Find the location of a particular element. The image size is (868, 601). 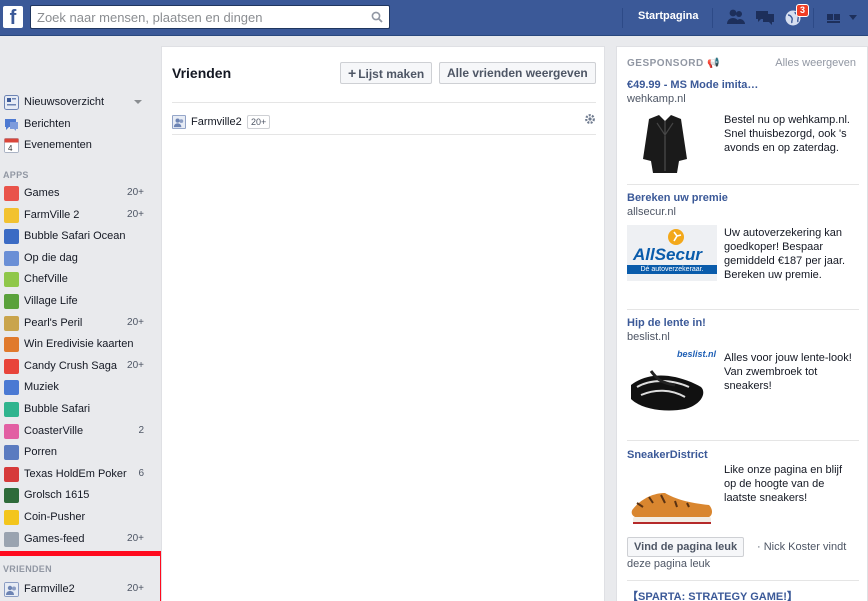

news-feed-icon is located at coordinates (11, 102).